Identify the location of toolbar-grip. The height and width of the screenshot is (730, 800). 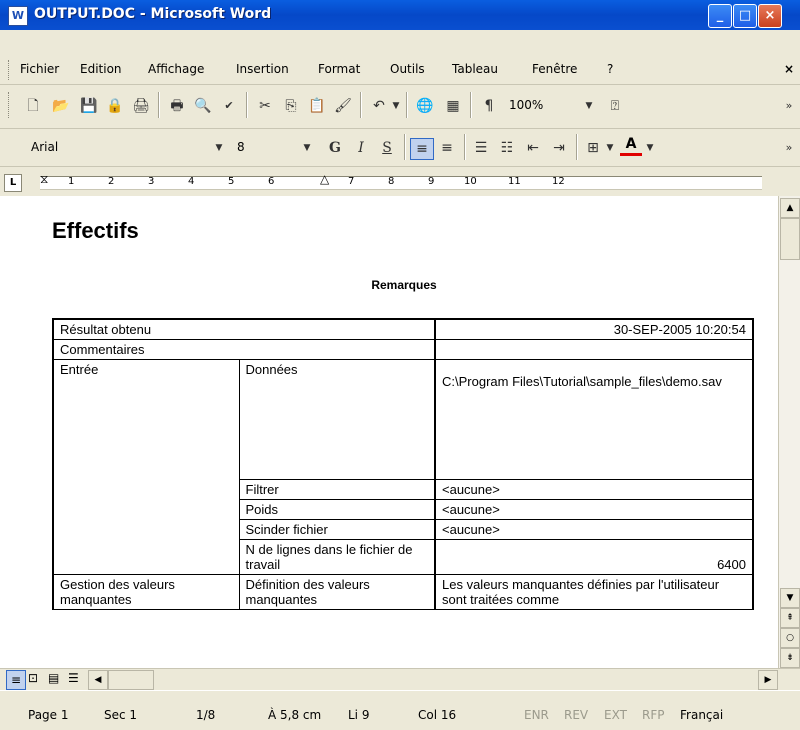
(10, 105).